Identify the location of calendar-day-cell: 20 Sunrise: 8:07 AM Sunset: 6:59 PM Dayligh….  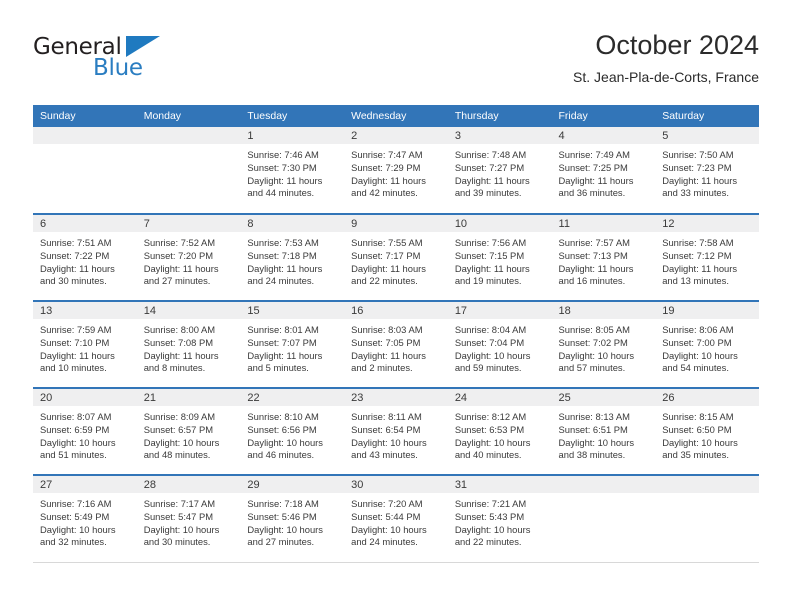
(85, 431).